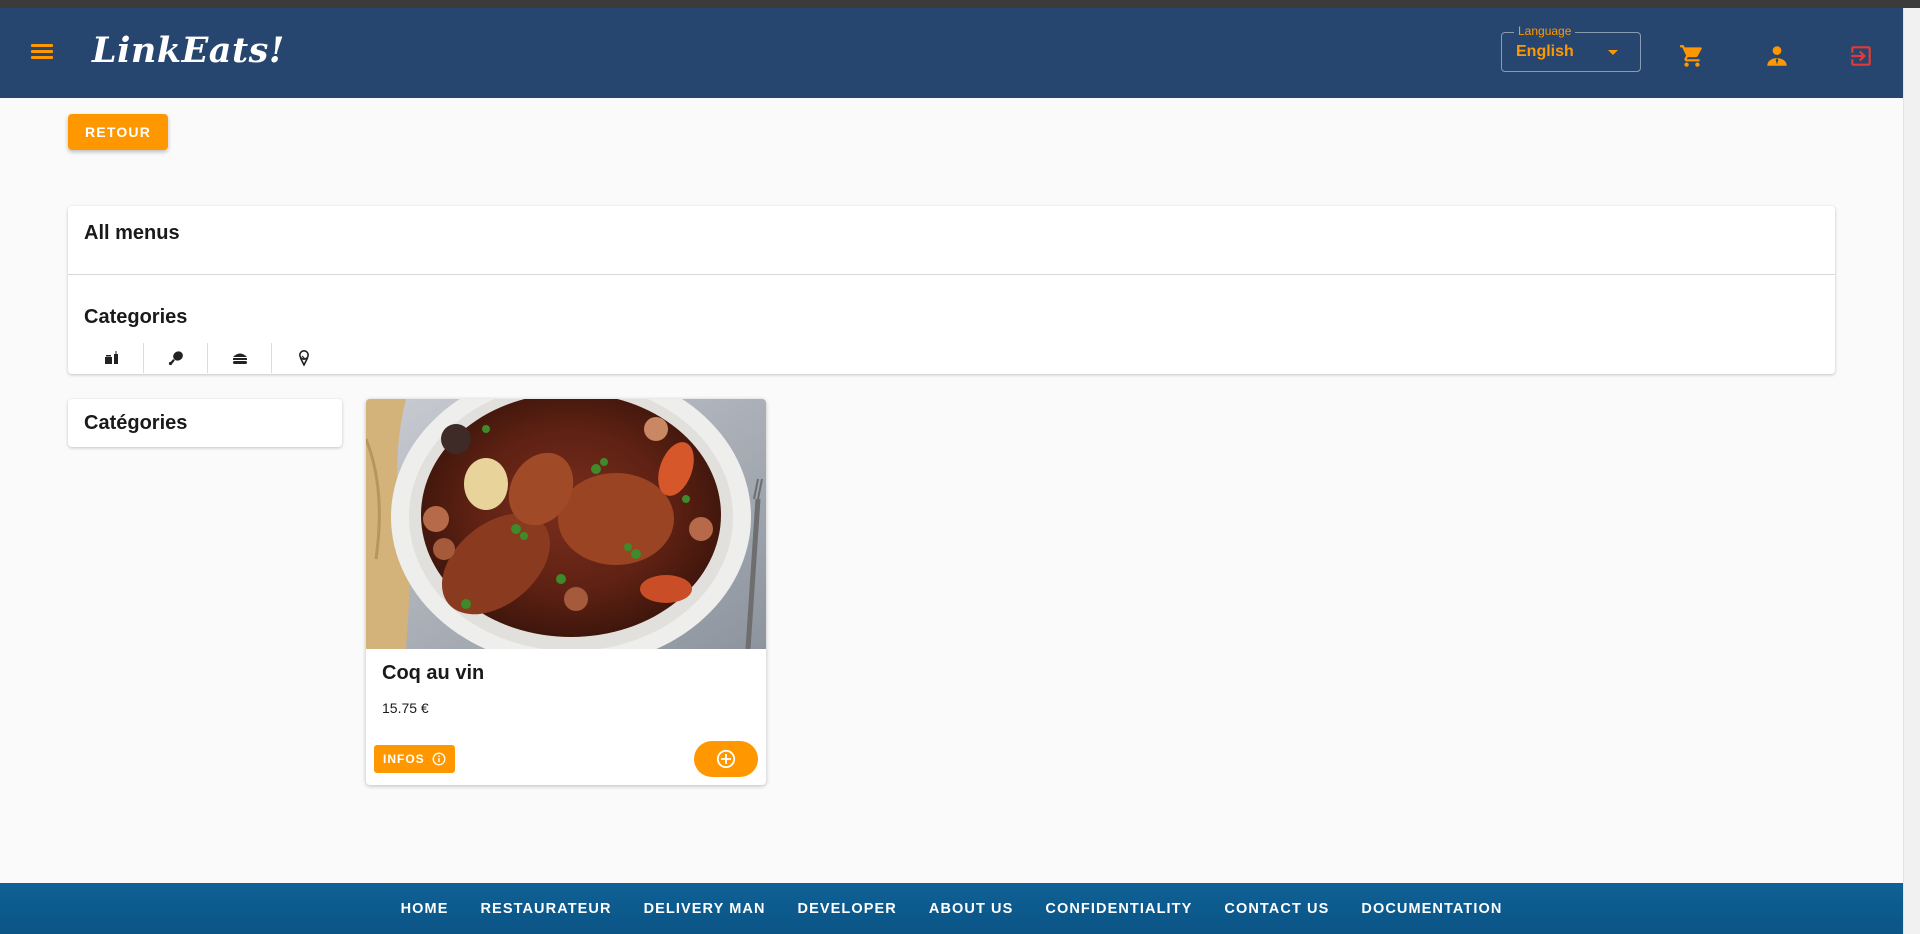 The width and height of the screenshot is (1920, 934). I want to click on chevron-down-icon, so click(1613, 52).